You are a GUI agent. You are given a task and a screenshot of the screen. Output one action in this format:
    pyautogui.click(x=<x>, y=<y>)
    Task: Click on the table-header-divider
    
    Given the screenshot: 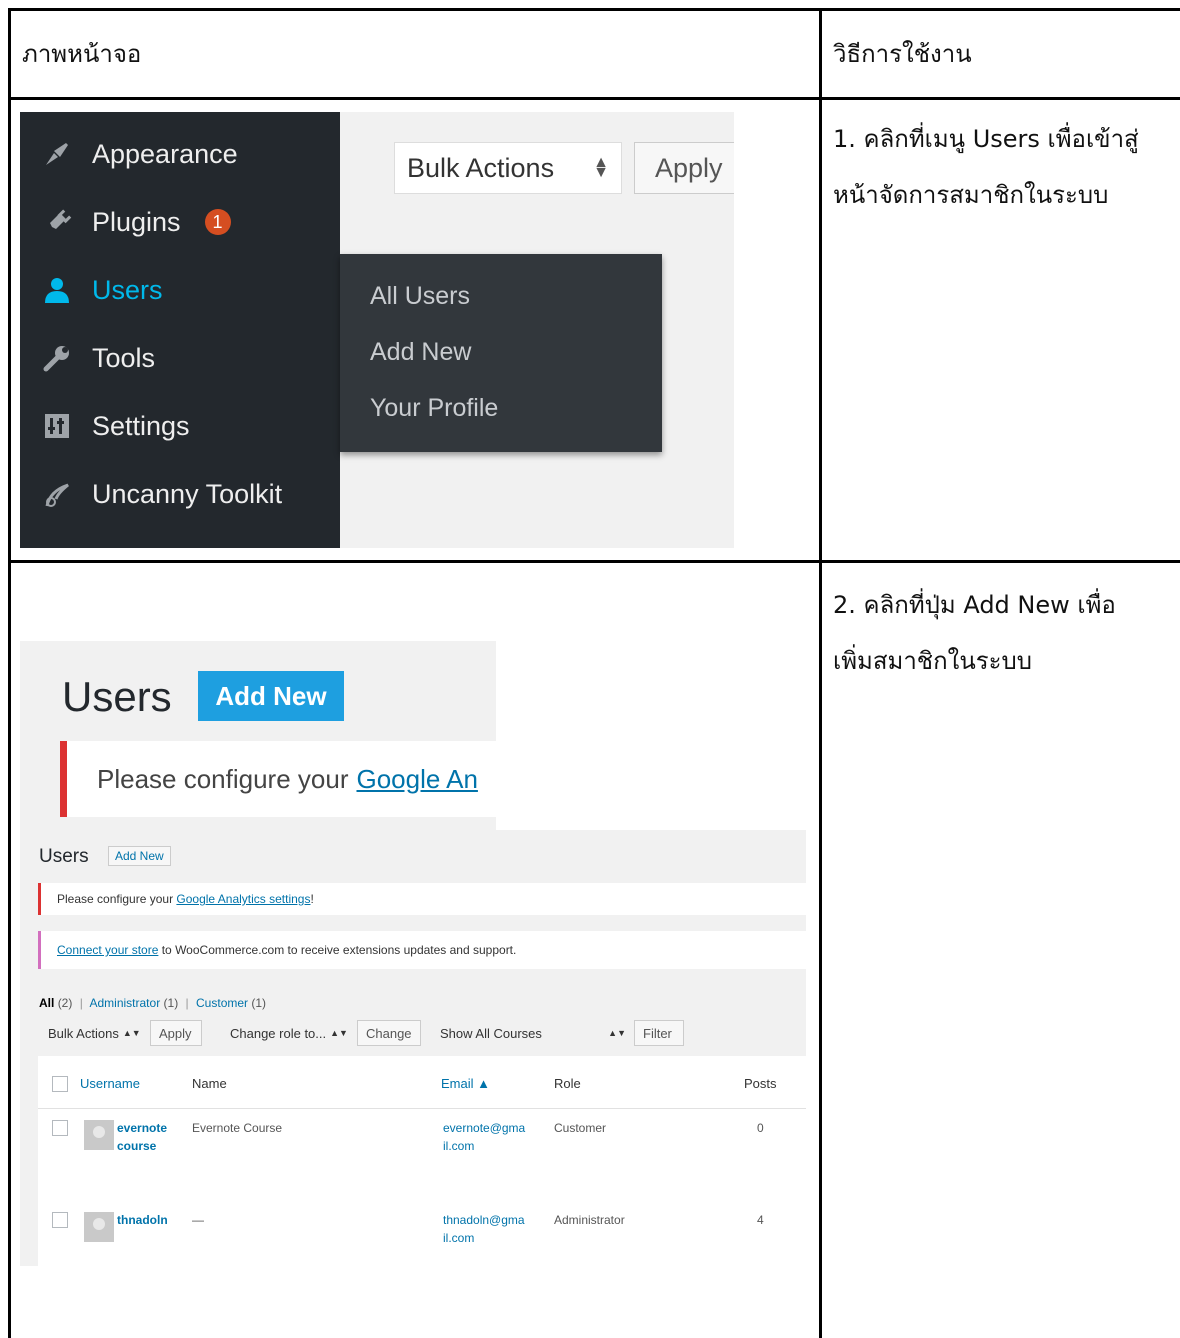 What is the action you would take?
    pyautogui.click(x=422, y=1108)
    